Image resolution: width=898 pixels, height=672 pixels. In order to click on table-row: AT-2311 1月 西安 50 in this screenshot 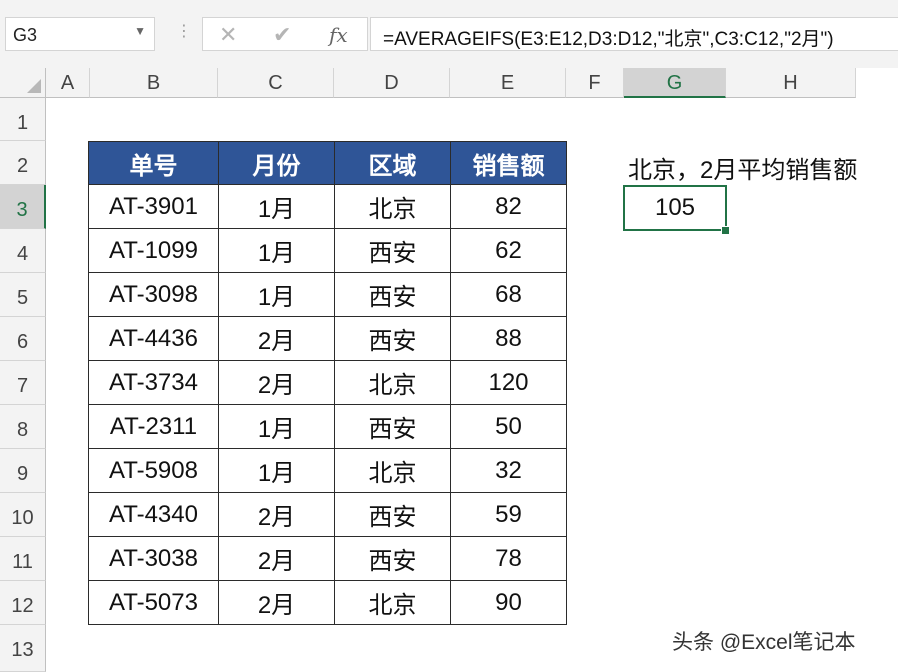, I will do `click(327, 426)`.